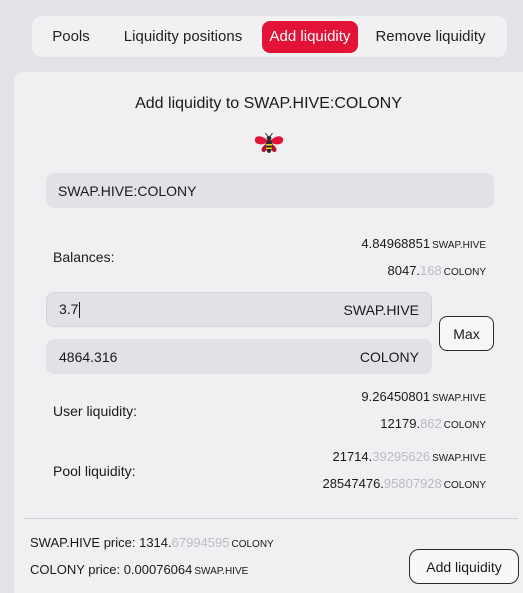 This screenshot has height=593, width=523. I want to click on pool-liquidity-label: Pool liquidity:, so click(94, 471).